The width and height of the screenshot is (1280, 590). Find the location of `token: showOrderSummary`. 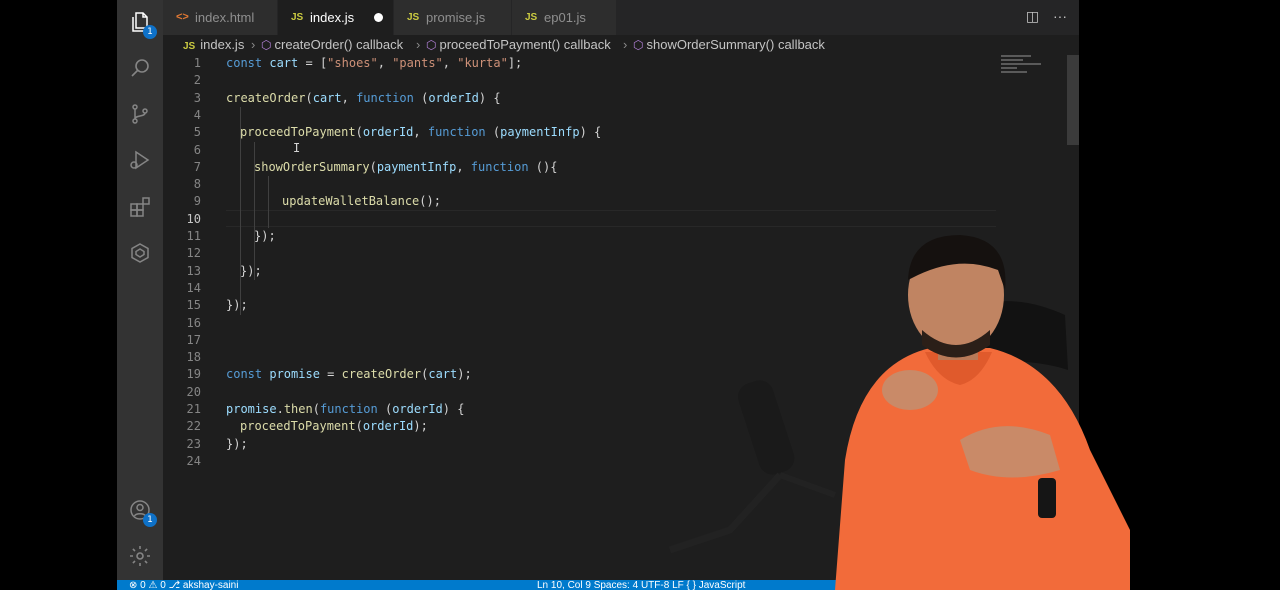

token: showOrderSummary is located at coordinates (312, 166).